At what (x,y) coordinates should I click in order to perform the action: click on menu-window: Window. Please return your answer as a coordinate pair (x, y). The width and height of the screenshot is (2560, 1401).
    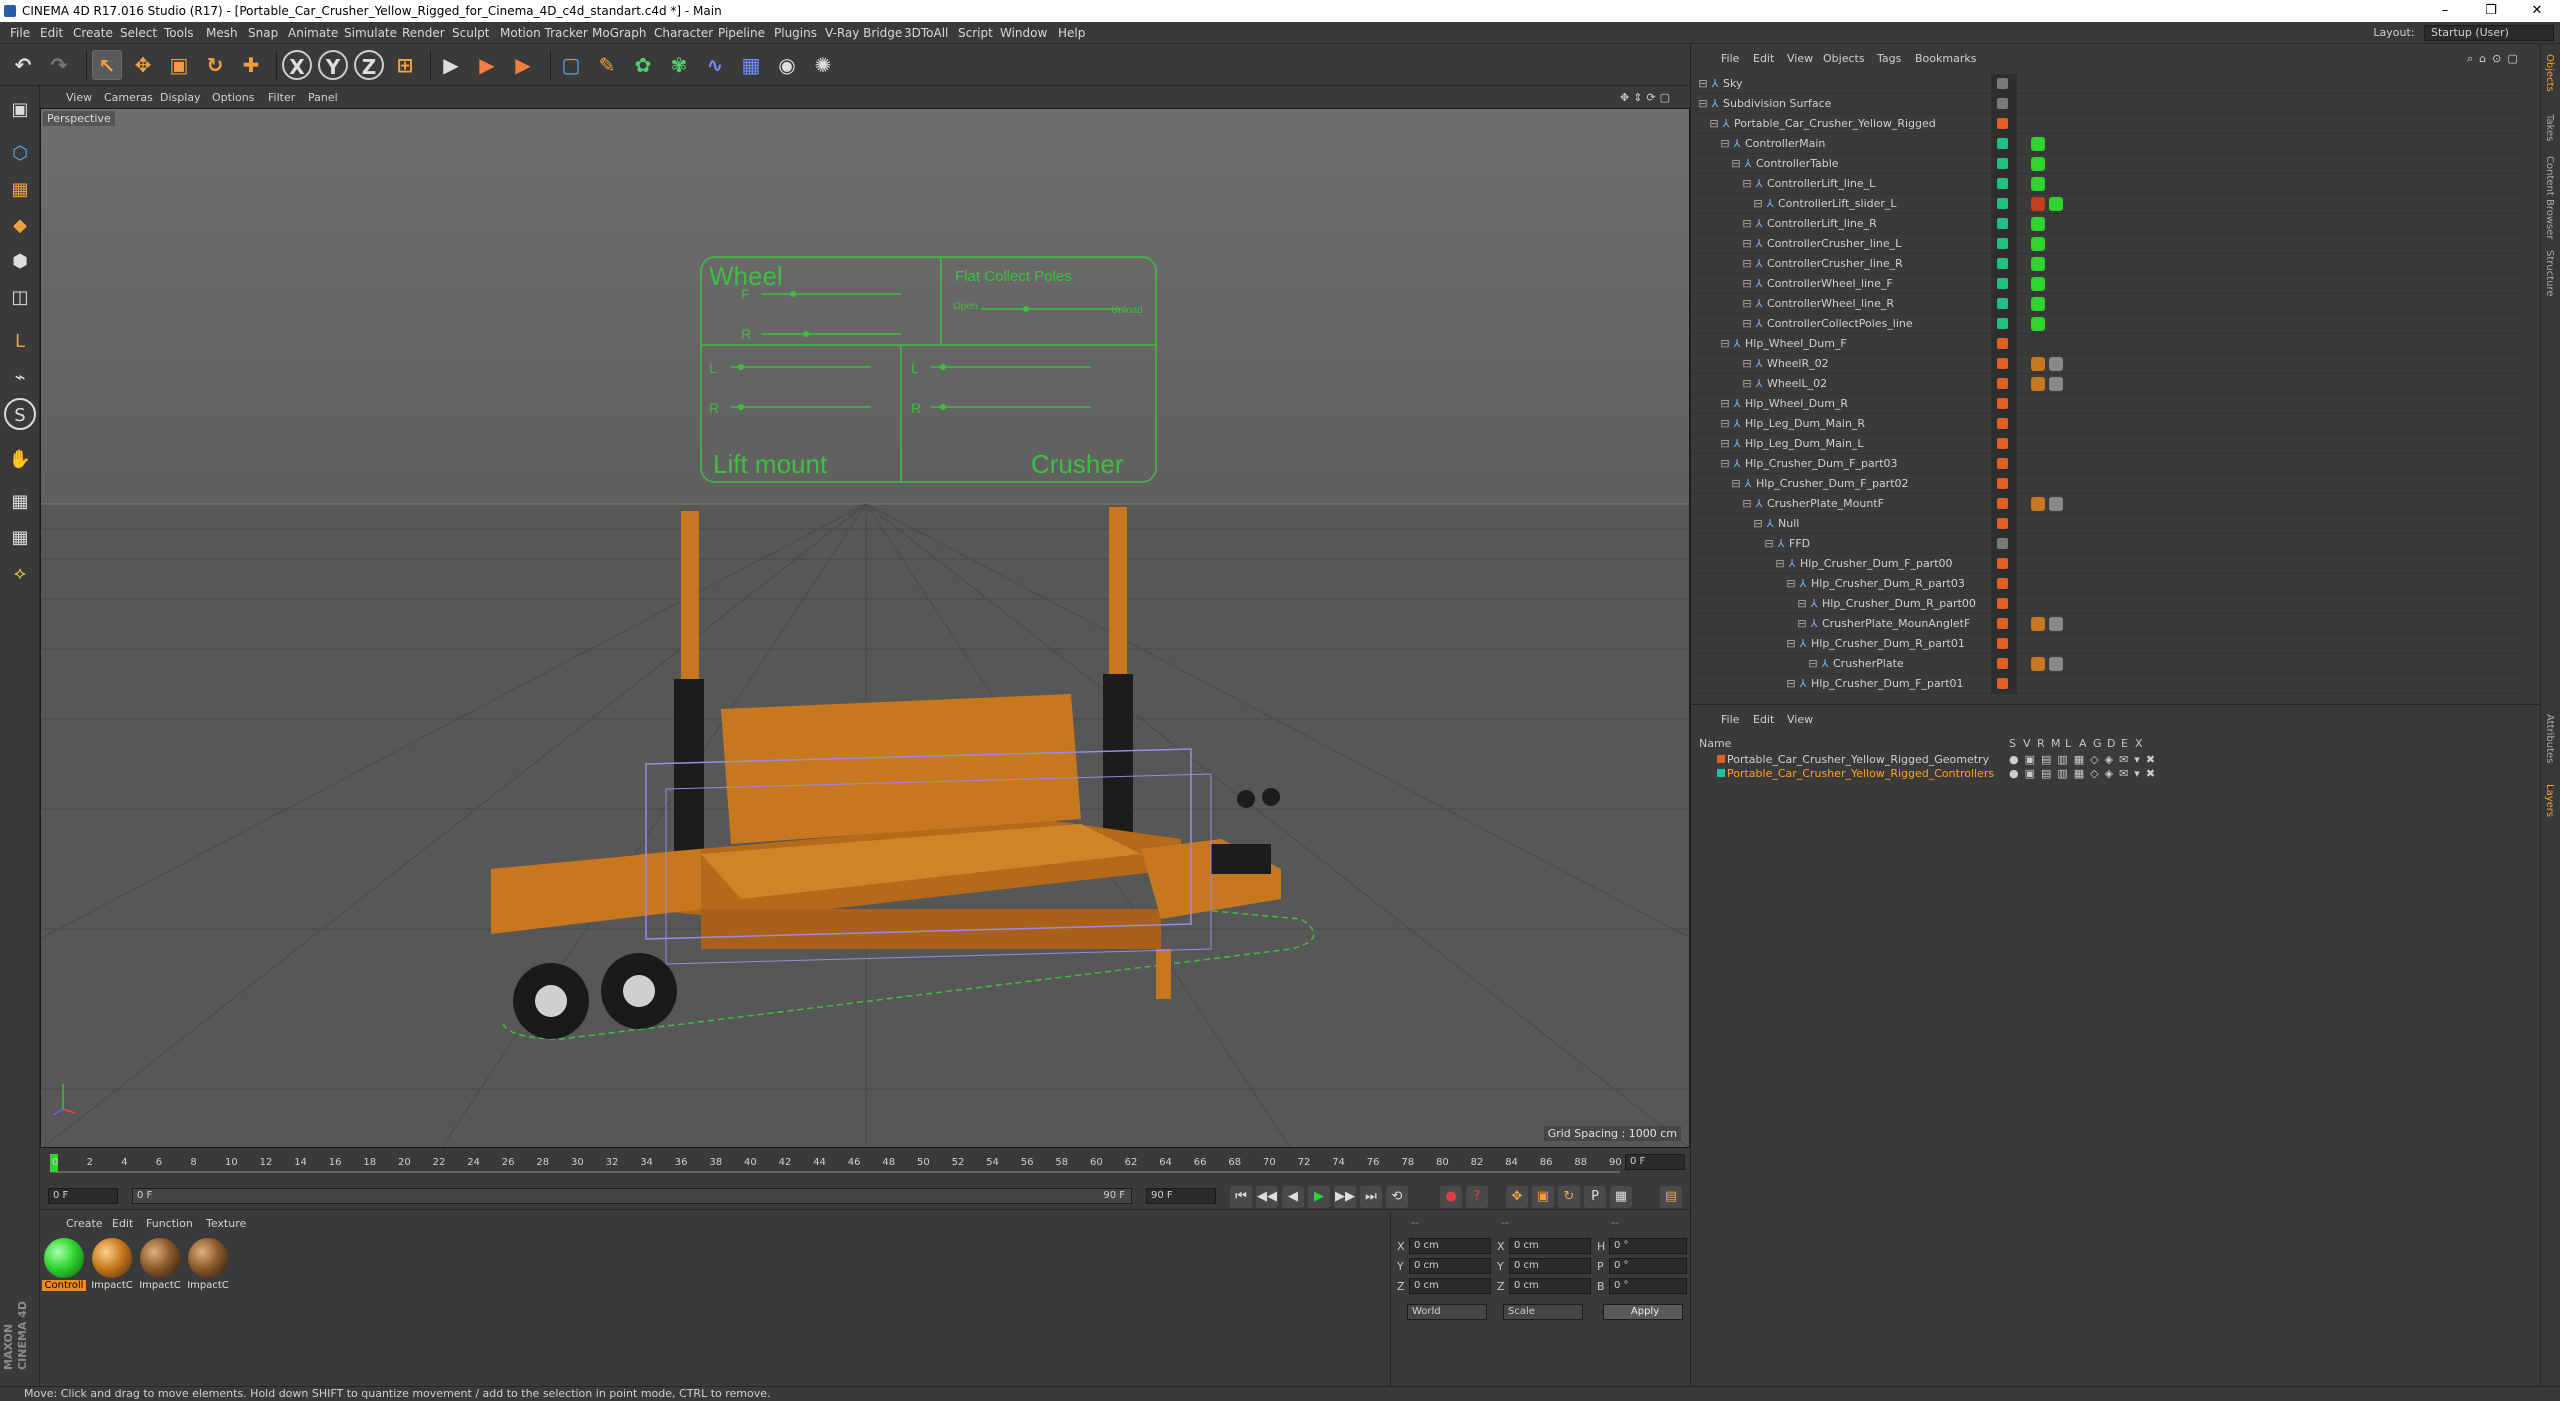
    Looking at the image, I should click on (1023, 33).